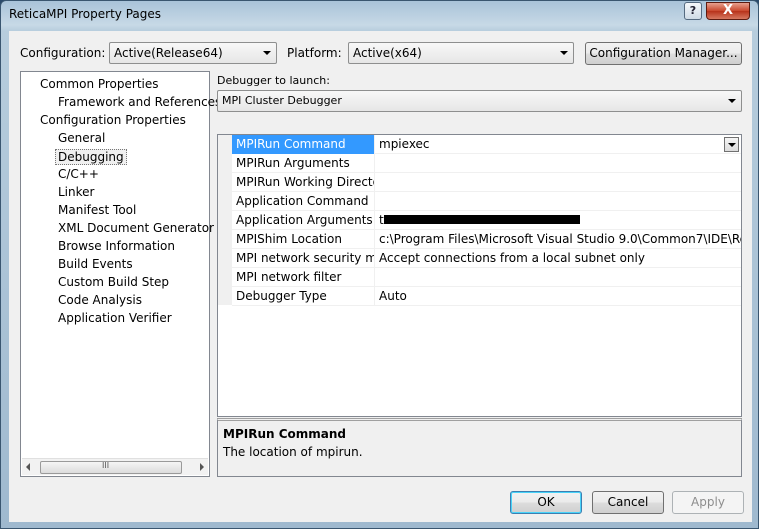  Describe the element at coordinates (202, 467) in the screenshot. I see `scroll-right-icon` at that location.